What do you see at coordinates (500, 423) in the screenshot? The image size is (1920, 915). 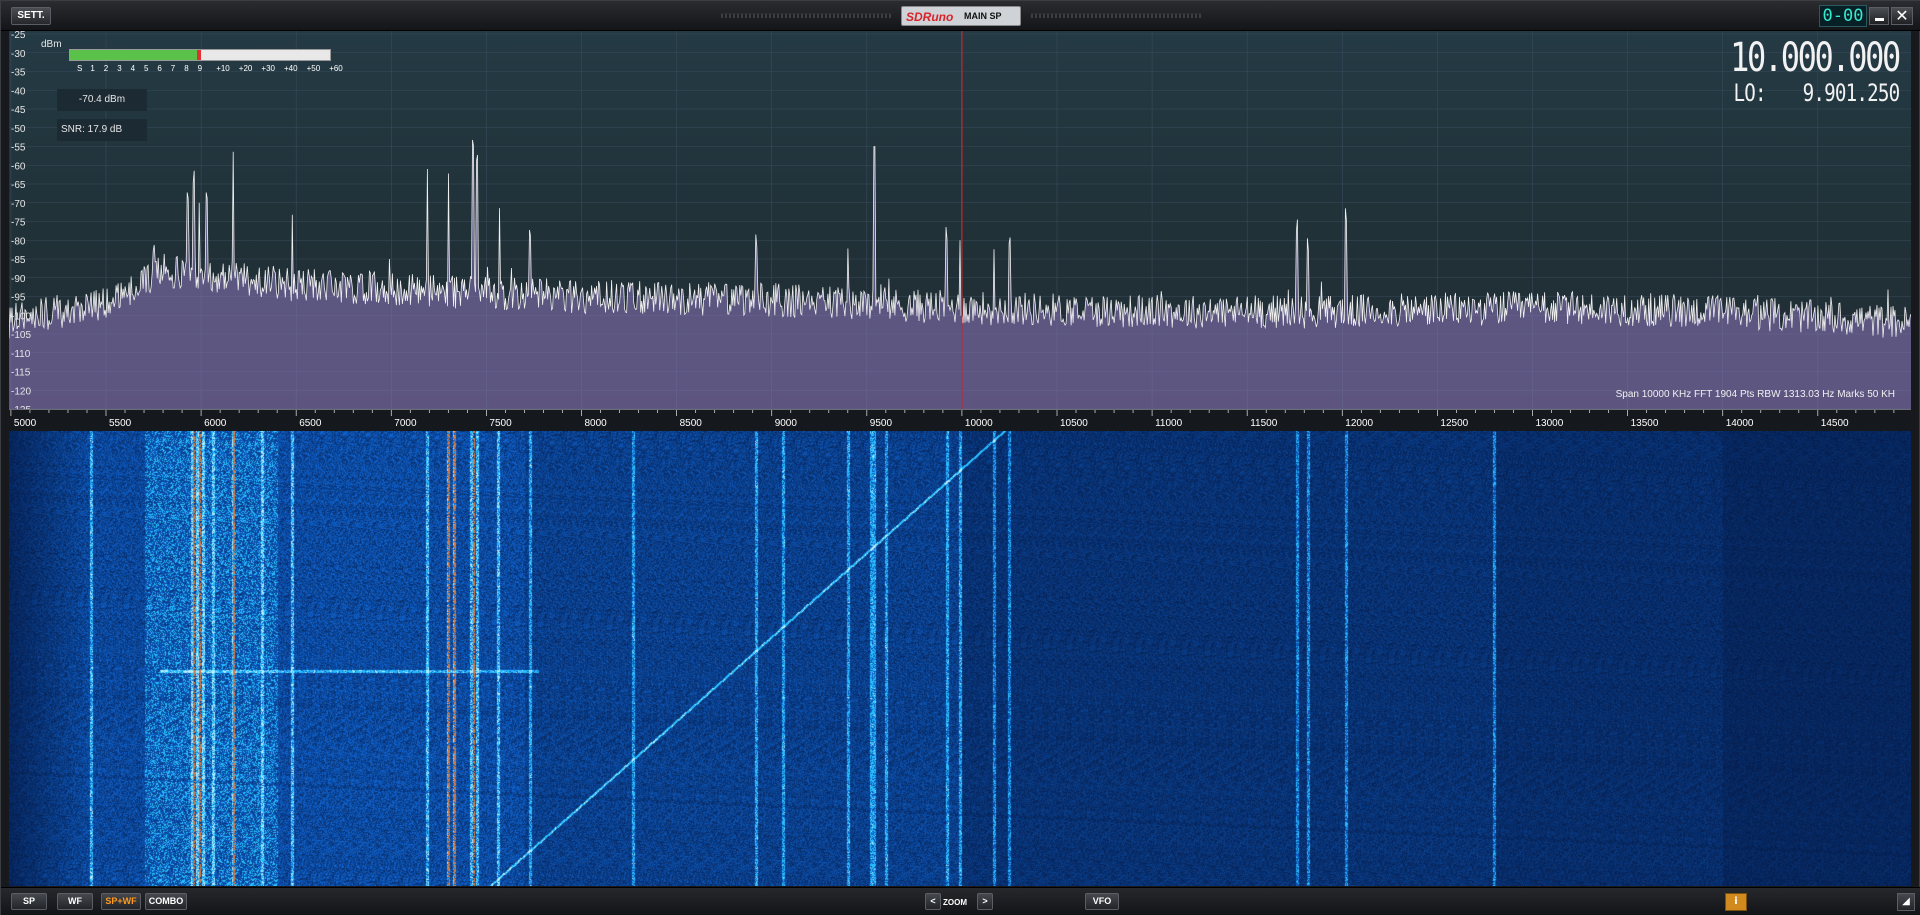 I see `x-tick-label: 7500` at bounding box center [500, 423].